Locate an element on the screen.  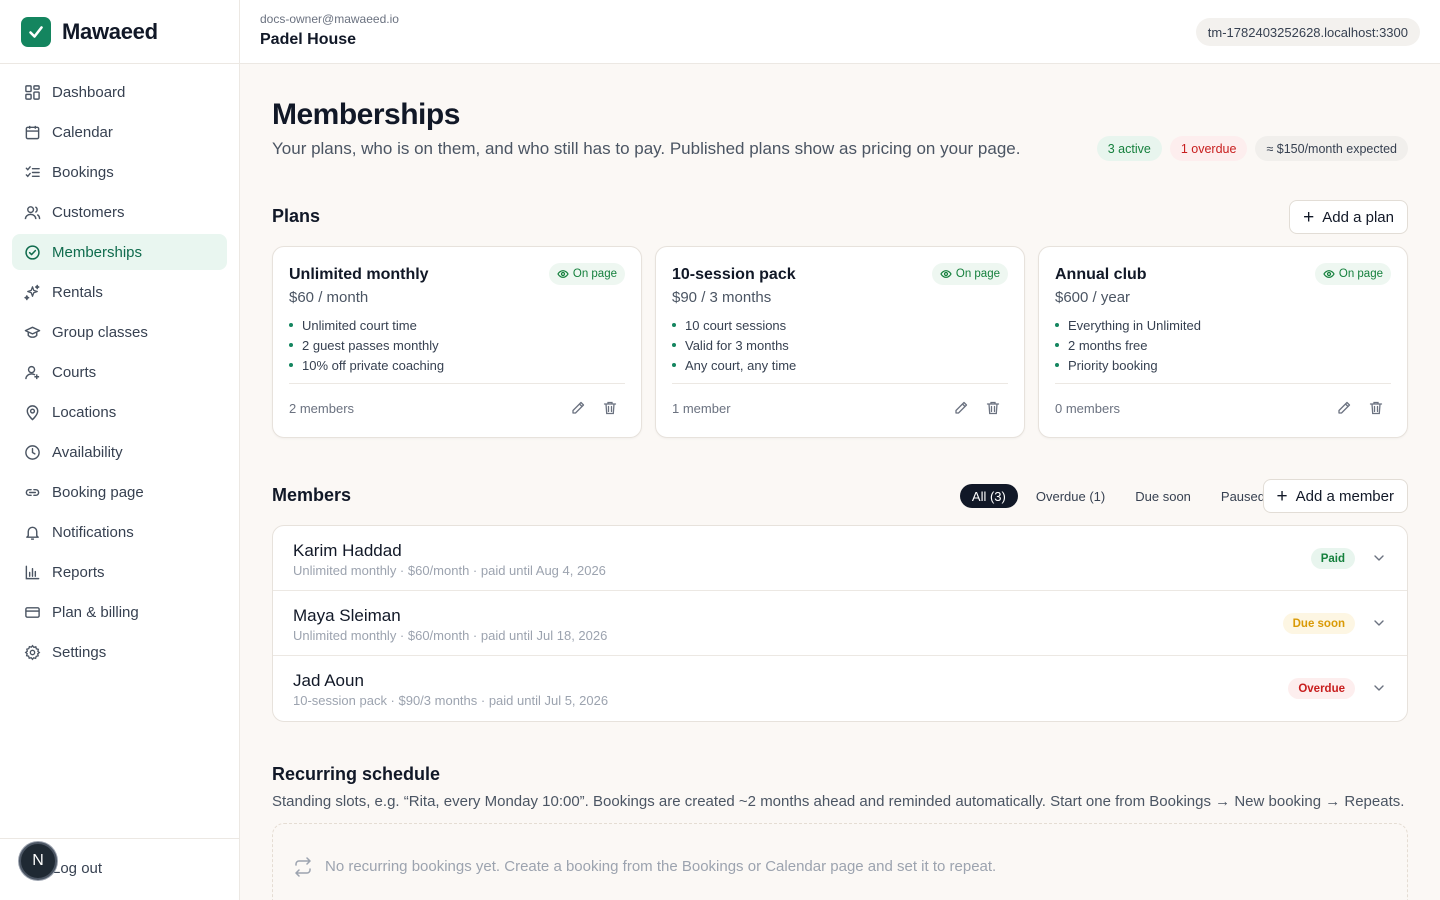
sidebar-item-customers: Customers is located at coordinates (119, 212).